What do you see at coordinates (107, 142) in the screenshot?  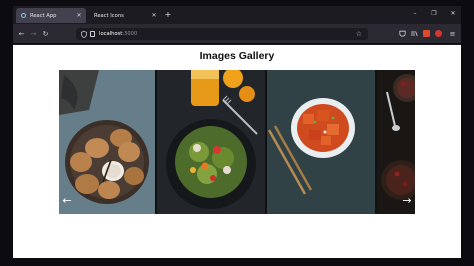 I see `gallery-image-cookies` at bounding box center [107, 142].